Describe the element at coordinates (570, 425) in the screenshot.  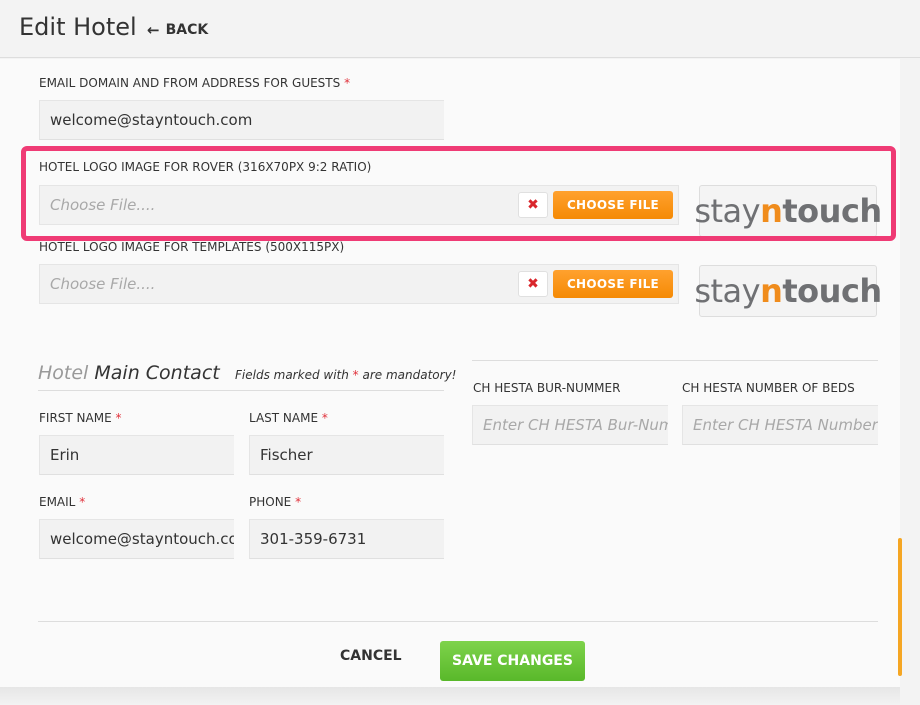
I see `ch-hesta-bur-input: Enter CH HESTA Bur-Numm` at that location.